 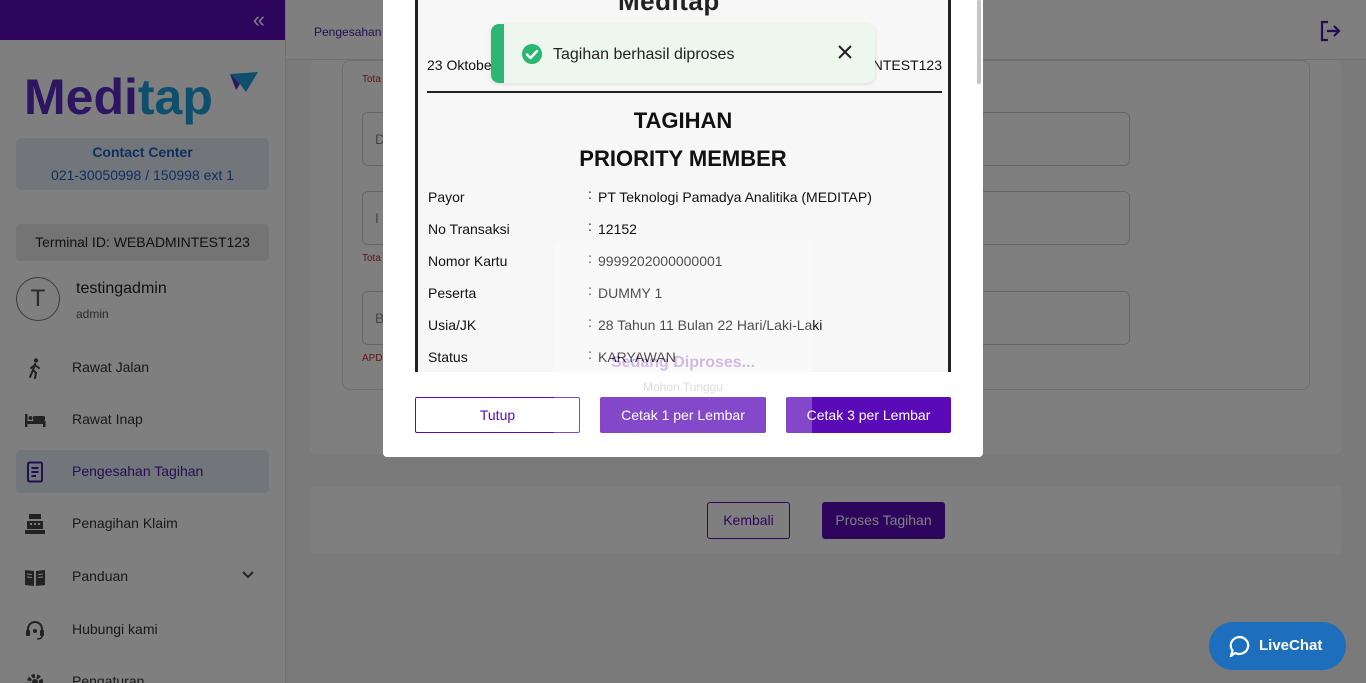 I want to click on receipt-logo: Meditap, so click(x=669, y=8).